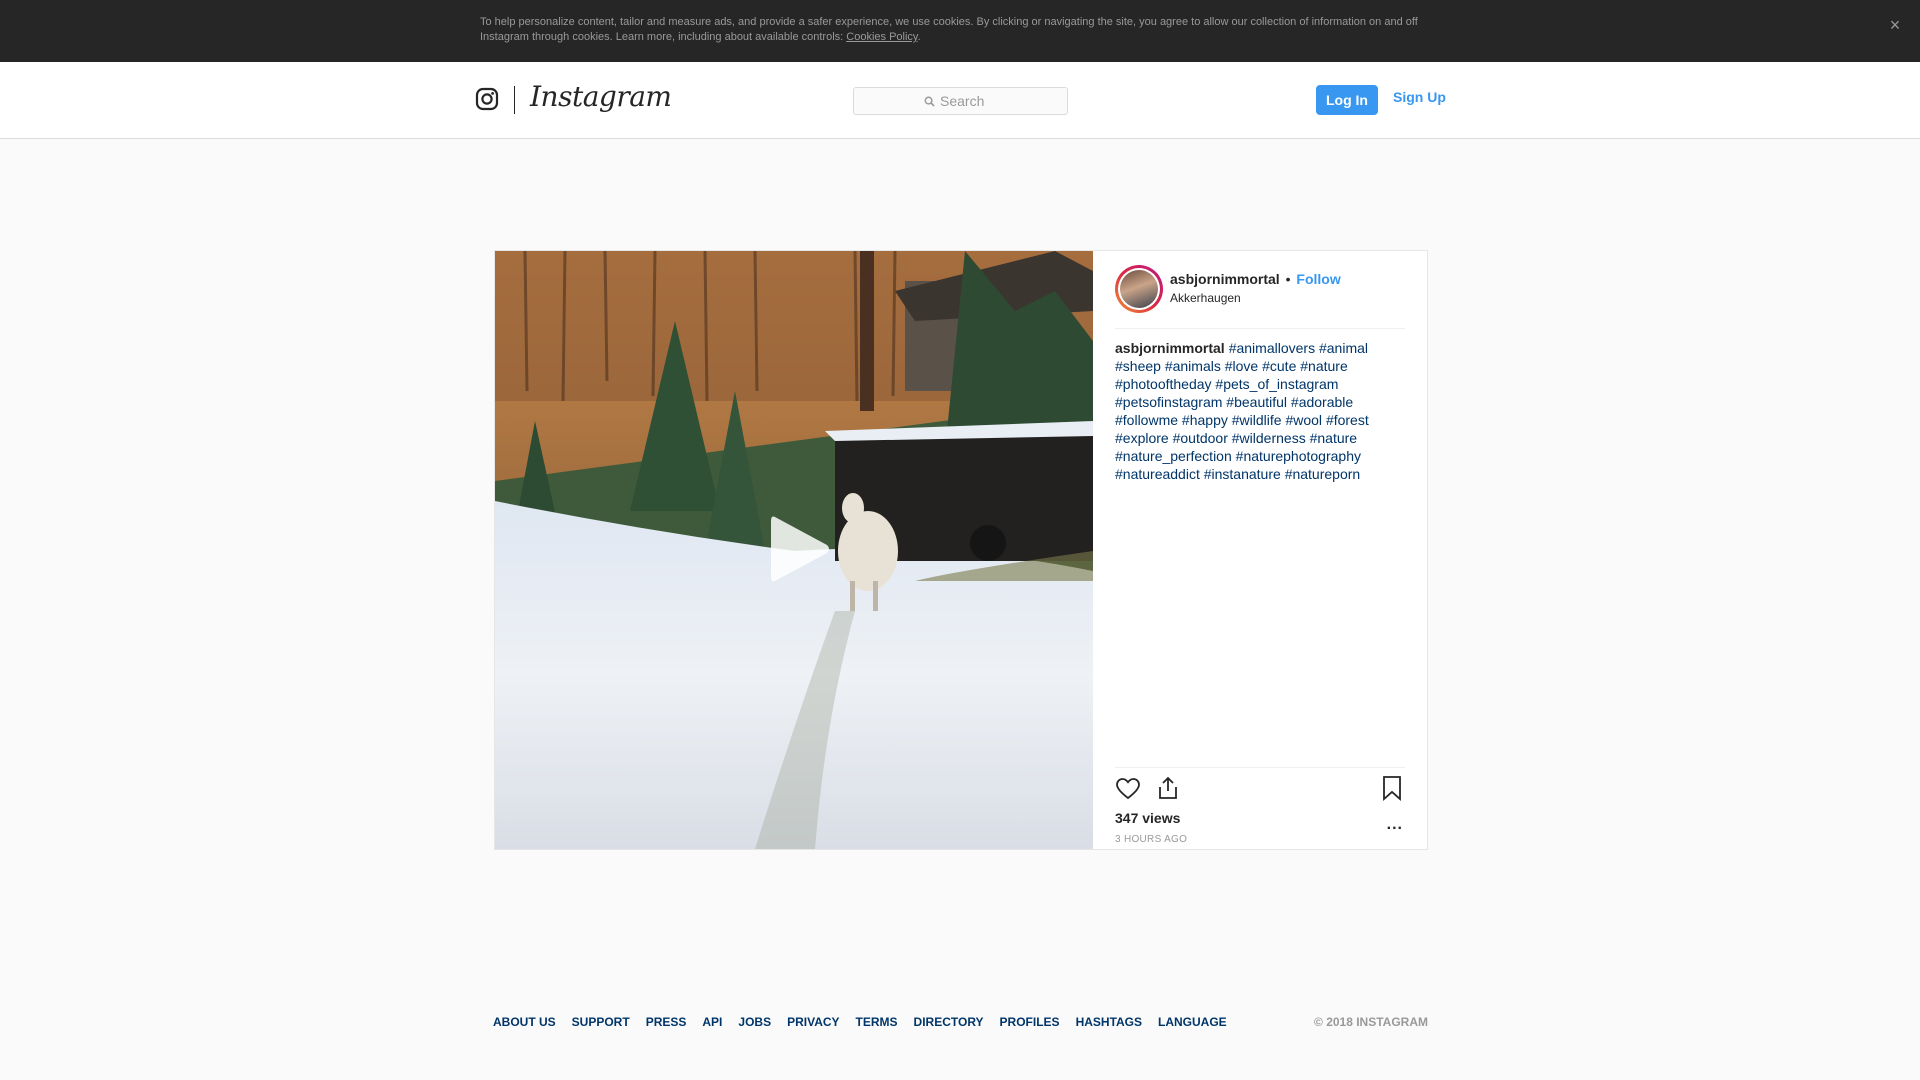  Describe the element at coordinates (949, 1022) in the screenshot. I see `footer-link: DIRECTORY` at that location.